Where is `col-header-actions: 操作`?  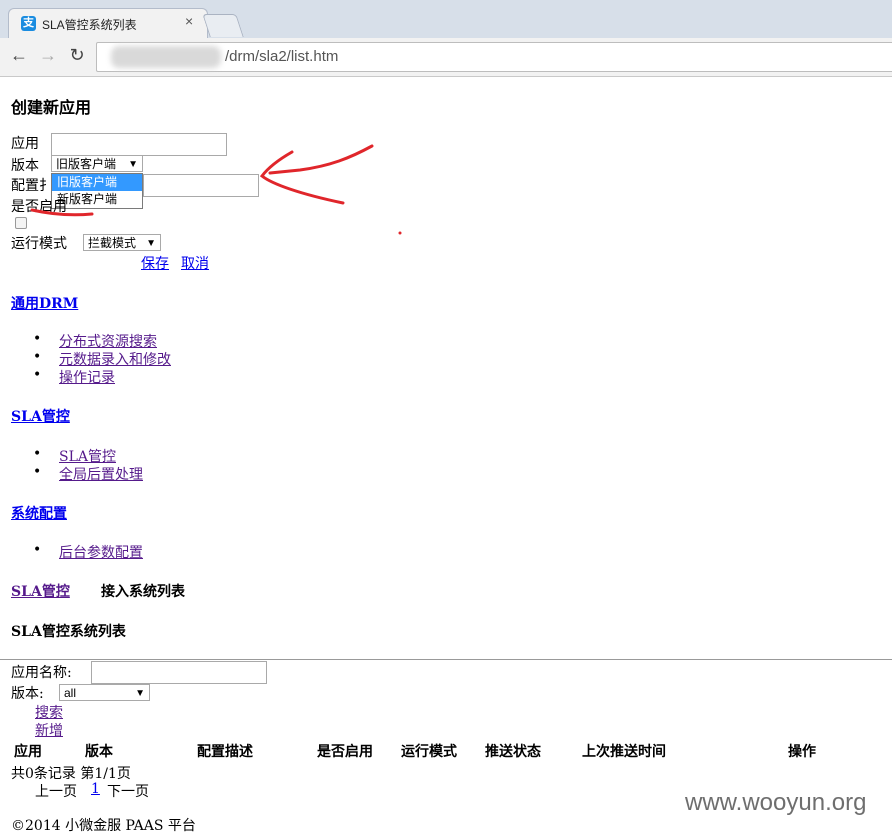 col-header-actions: 操作 is located at coordinates (802, 752).